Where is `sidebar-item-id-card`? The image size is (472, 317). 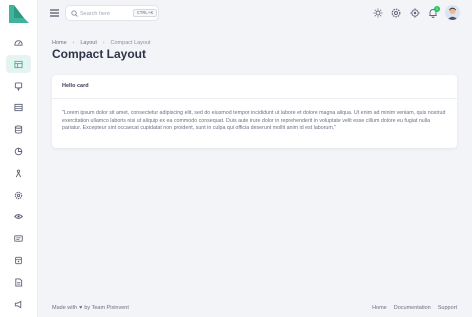 sidebar-item-id-card is located at coordinates (18, 238).